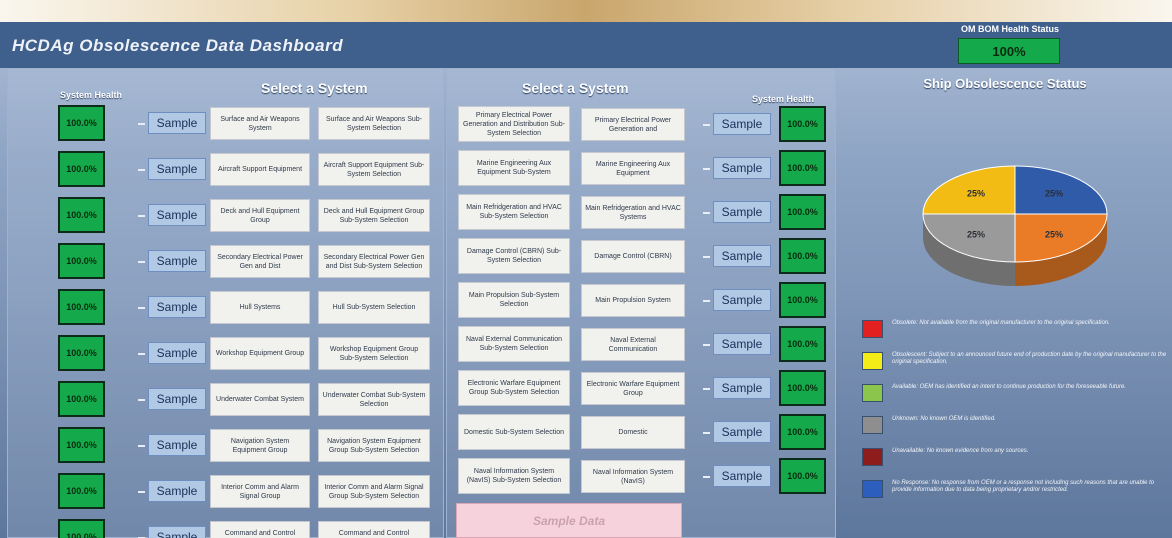  I want to click on right-select-heading: Select a System, so click(575, 88).